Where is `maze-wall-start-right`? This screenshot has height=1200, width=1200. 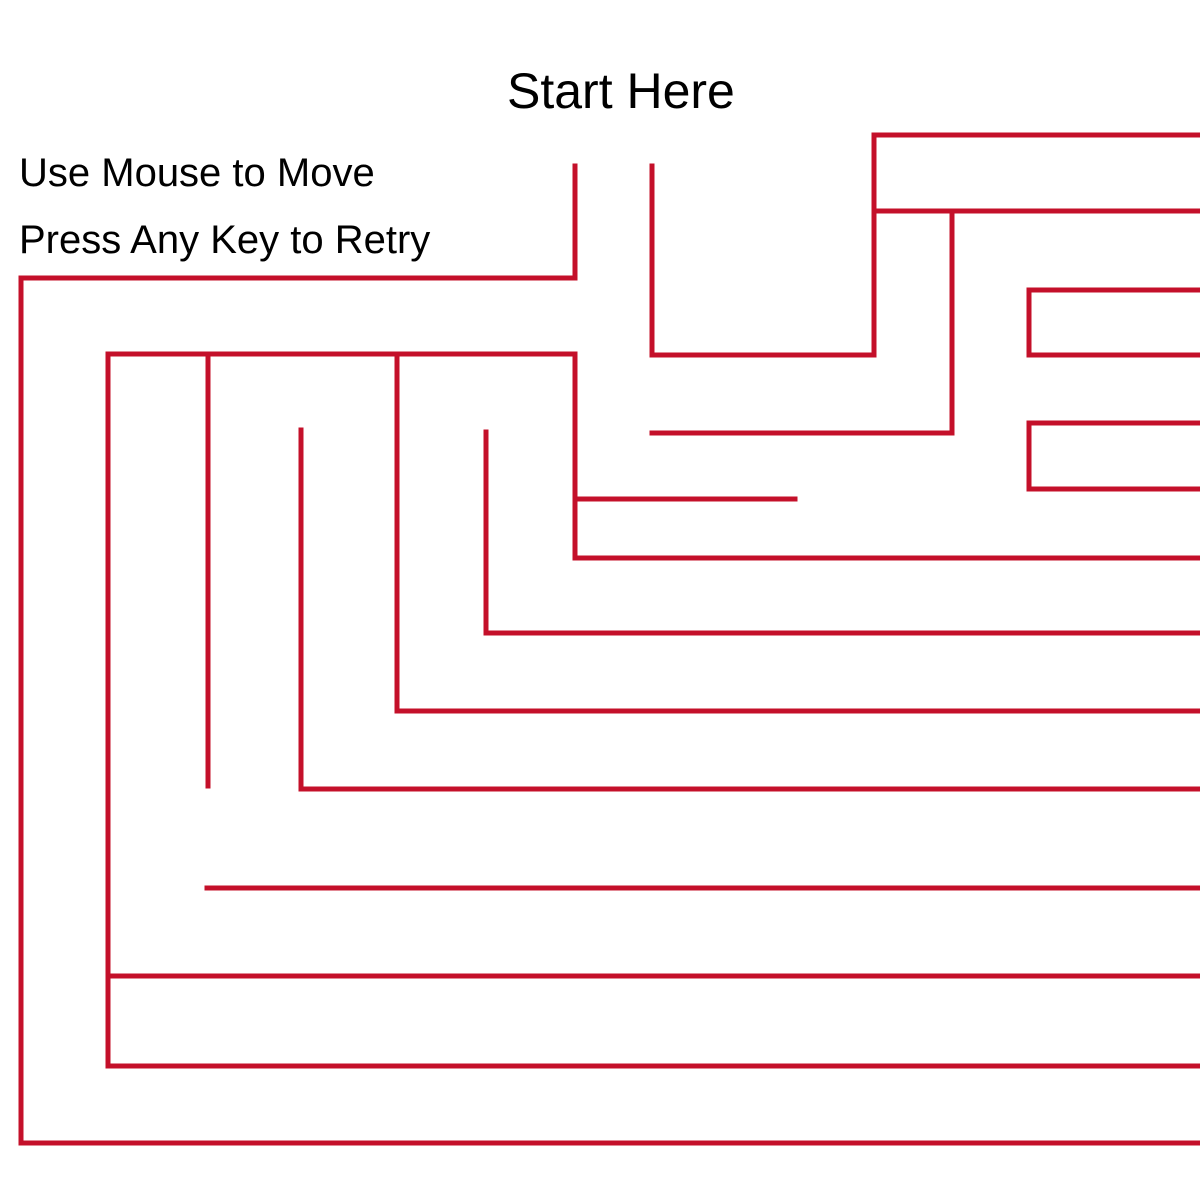
maze-wall-start-right is located at coordinates (924, 245).